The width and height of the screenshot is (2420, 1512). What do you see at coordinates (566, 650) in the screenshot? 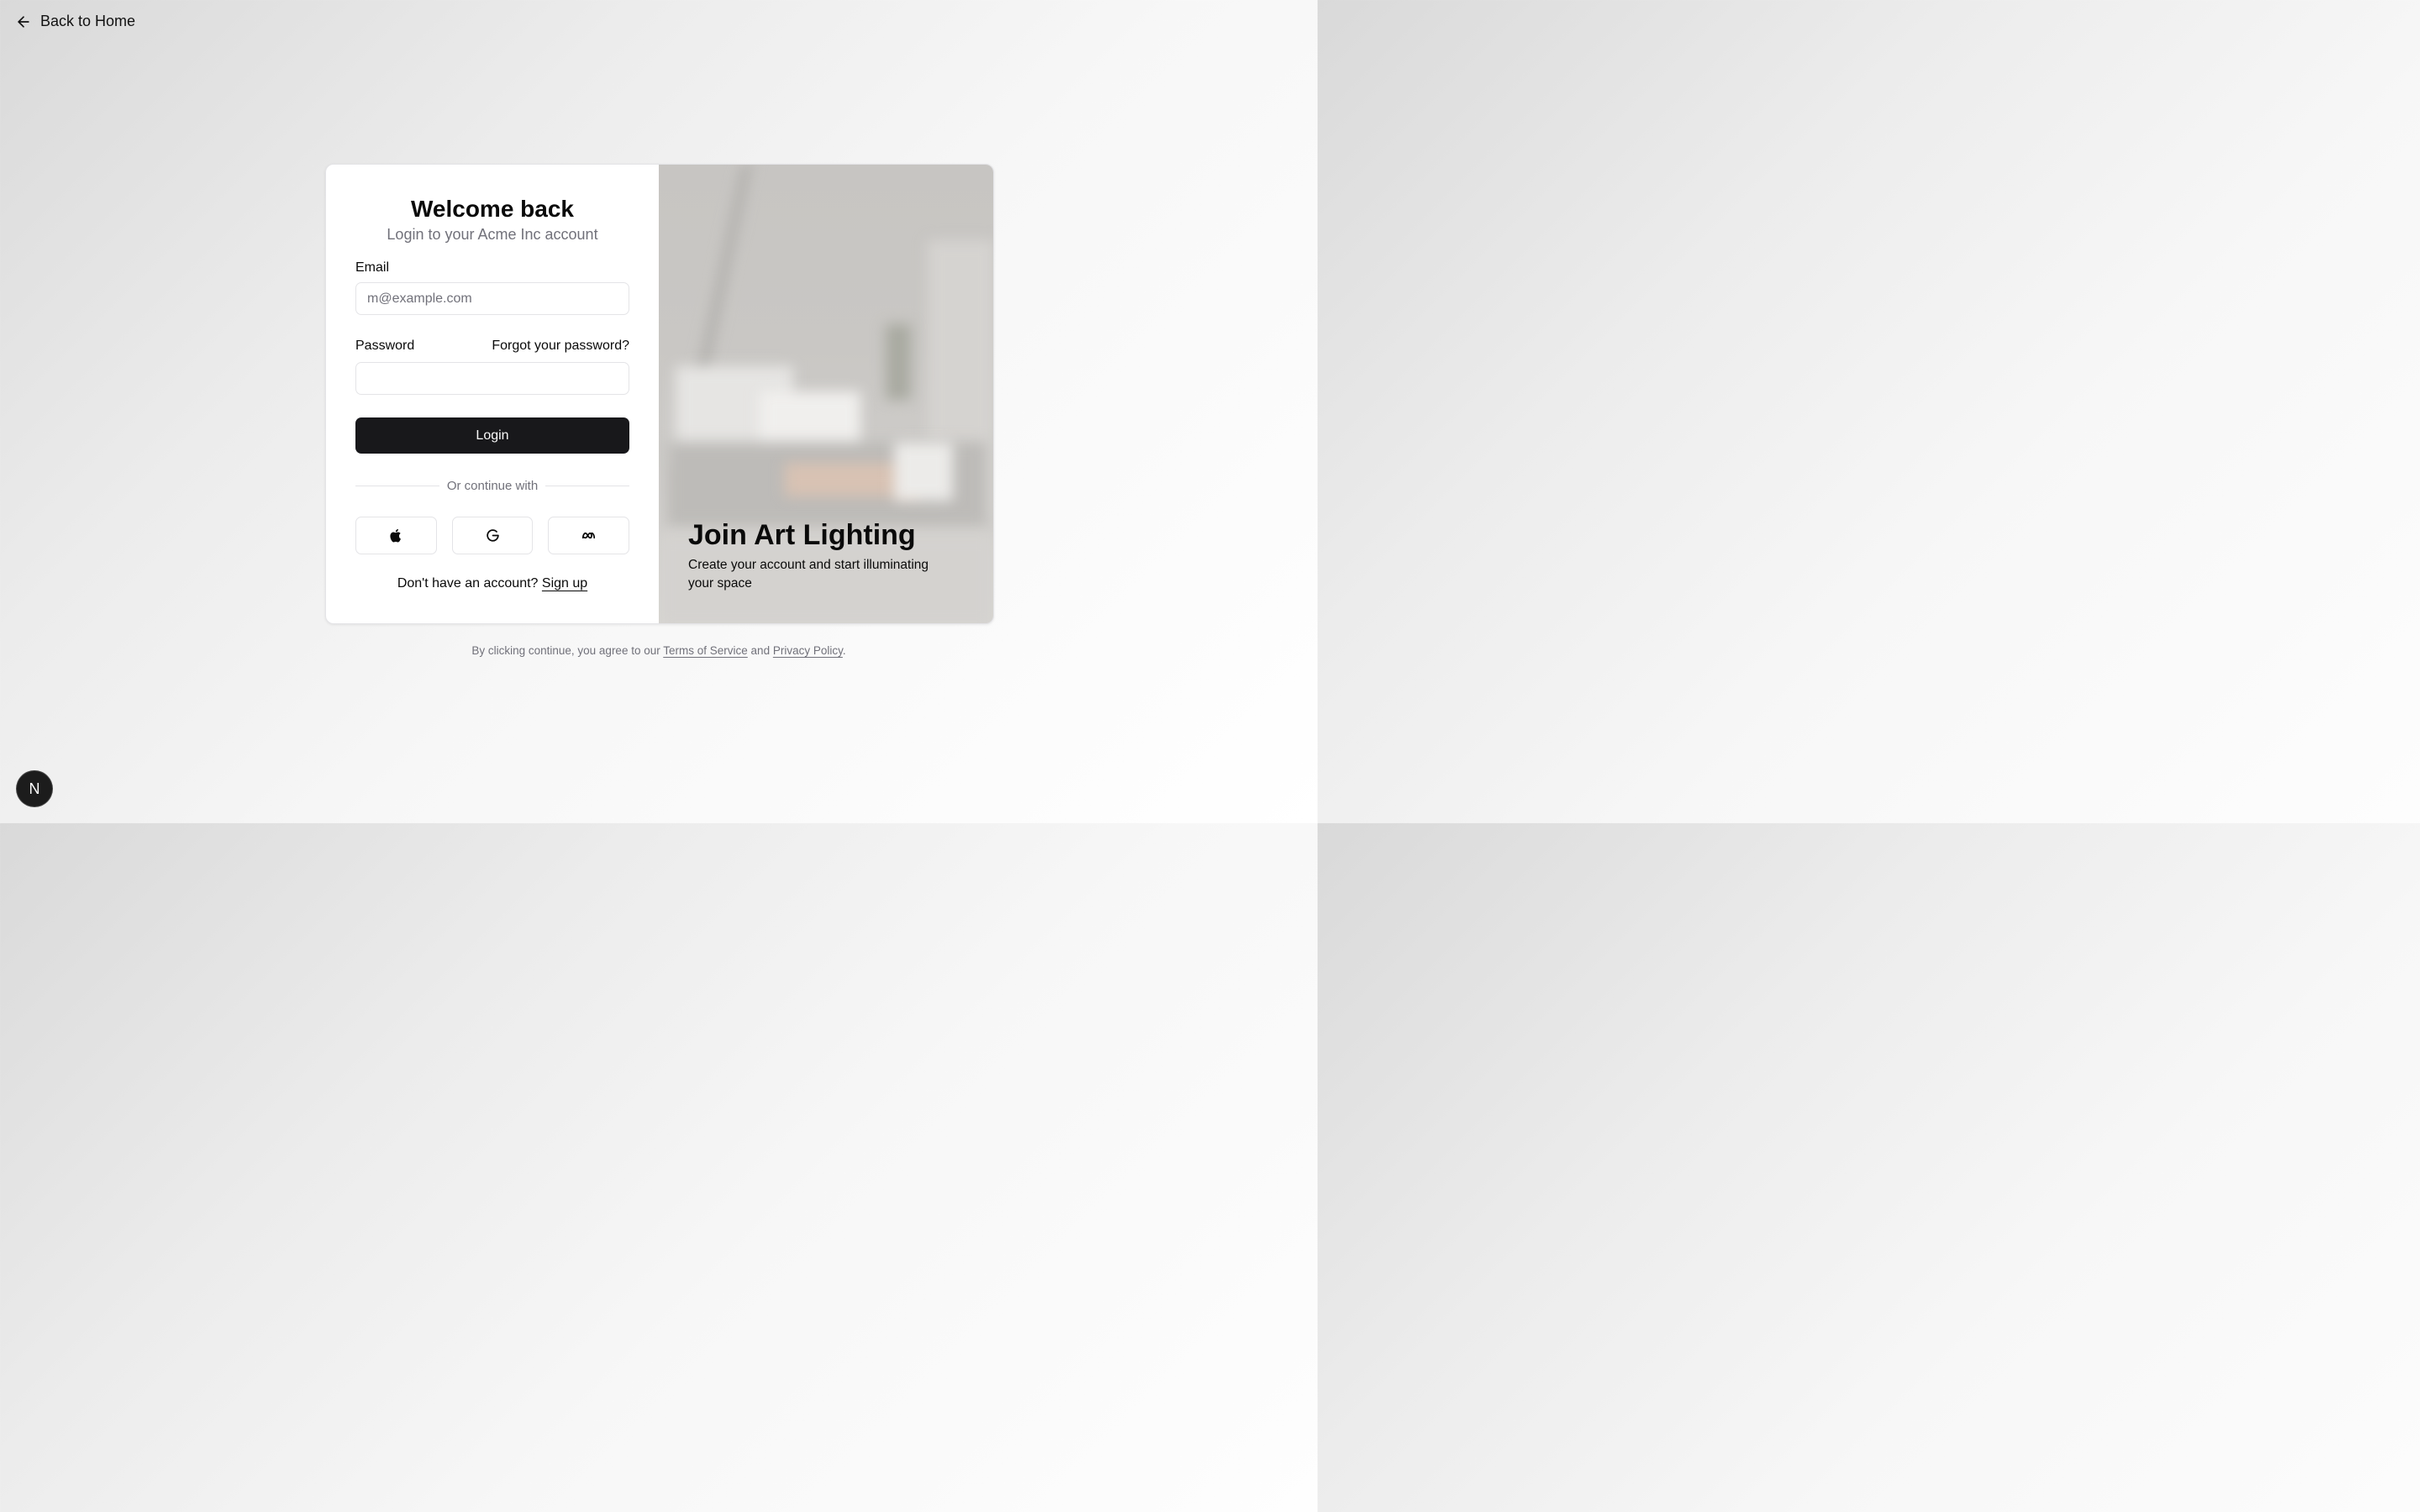
I see `legal-prefix: By clicking continue, you agree to our` at bounding box center [566, 650].